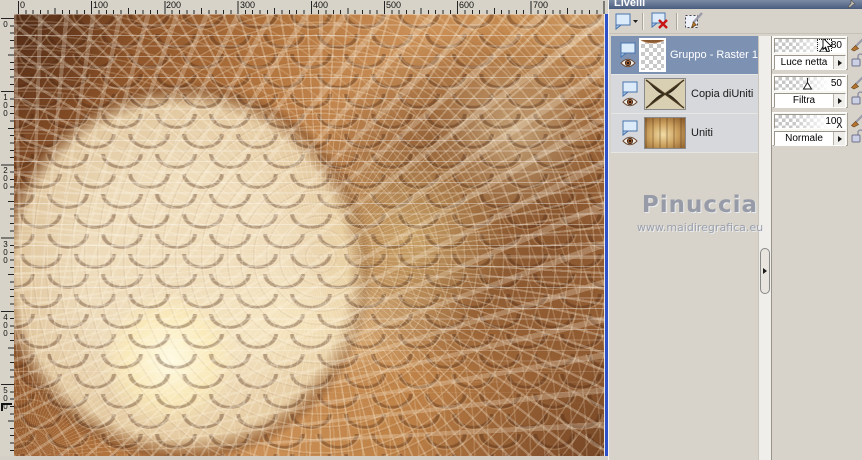 The image size is (862, 460). I want to click on horizontal-ruler: 0 100 200 300 400 500 600 700, so click(310, 7).